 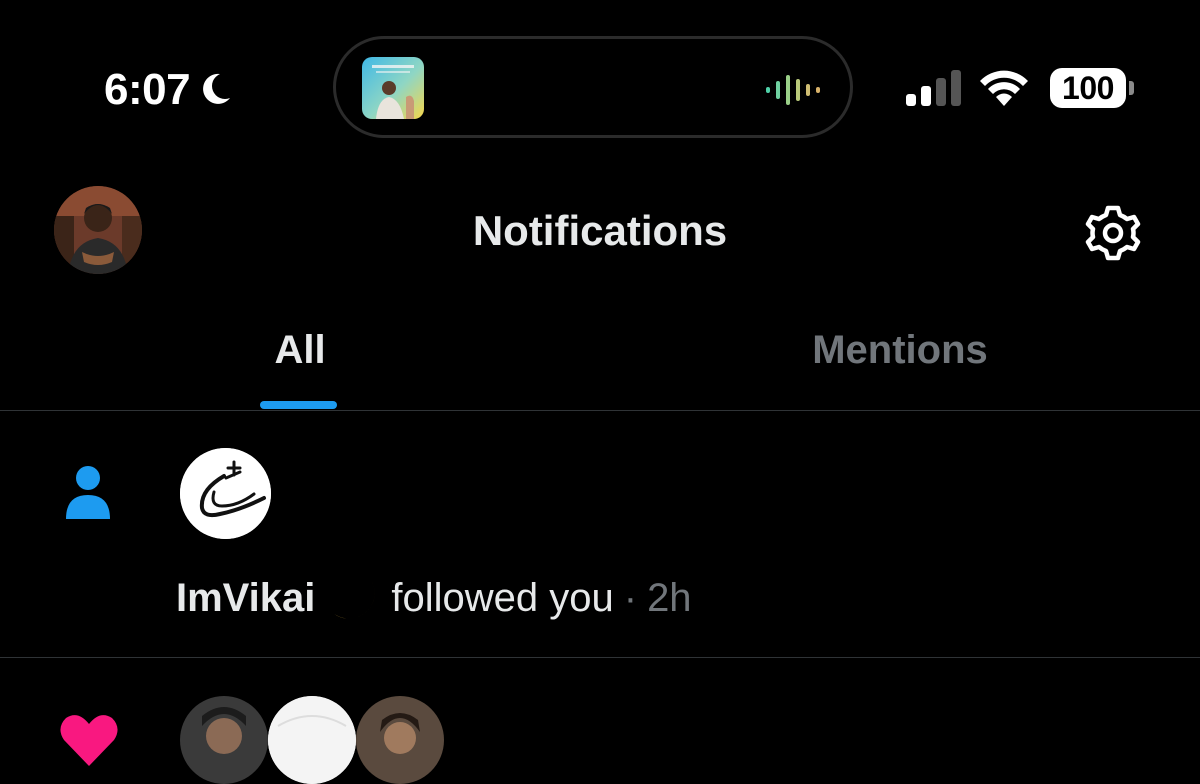 I want to click on battery-indicator: 100, so click(x=1092, y=88).